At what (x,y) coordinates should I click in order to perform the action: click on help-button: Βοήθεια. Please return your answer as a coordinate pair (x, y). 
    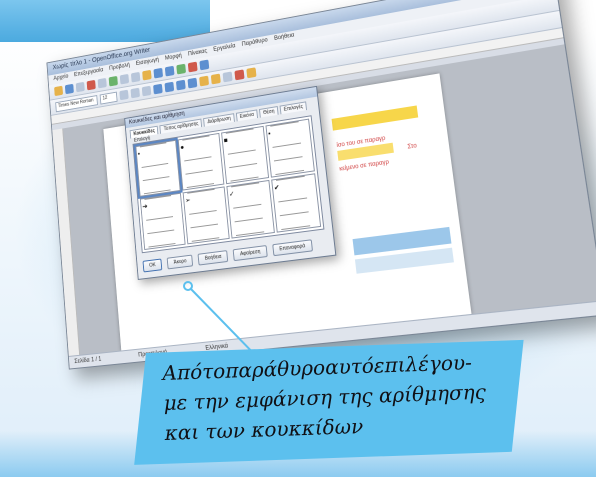
    Looking at the image, I should click on (213, 258).